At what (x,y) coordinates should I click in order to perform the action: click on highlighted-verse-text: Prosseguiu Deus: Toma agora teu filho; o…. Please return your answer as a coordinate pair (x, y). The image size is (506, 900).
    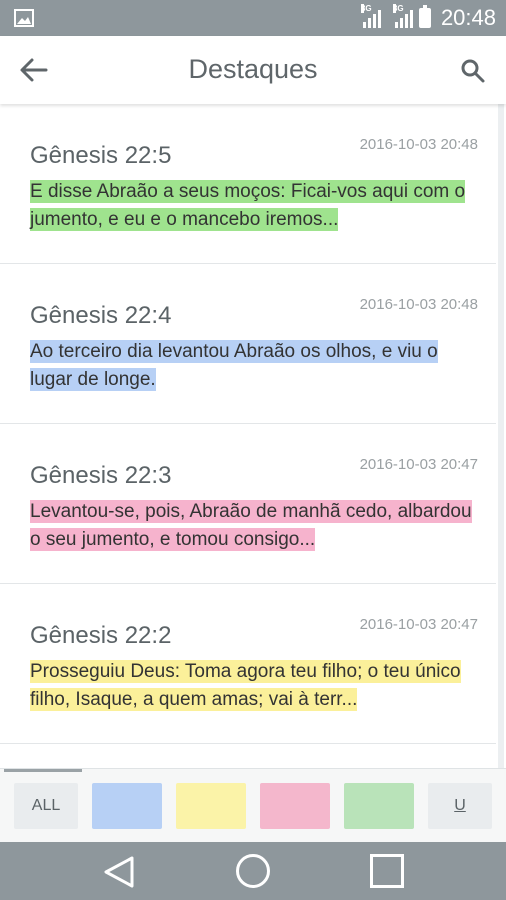
    Looking at the image, I should click on (245, 685).